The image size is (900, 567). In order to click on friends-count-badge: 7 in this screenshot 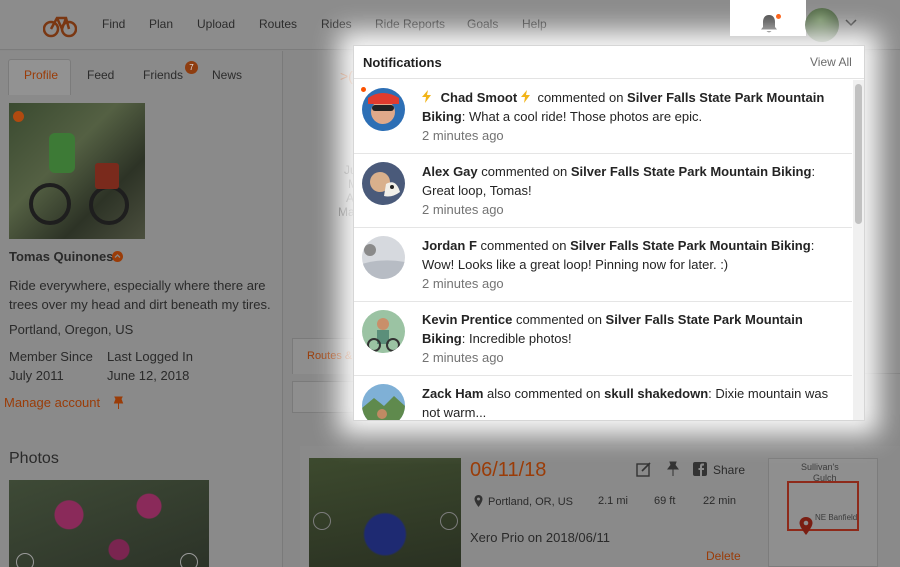, I will do `click(191, 67)`.